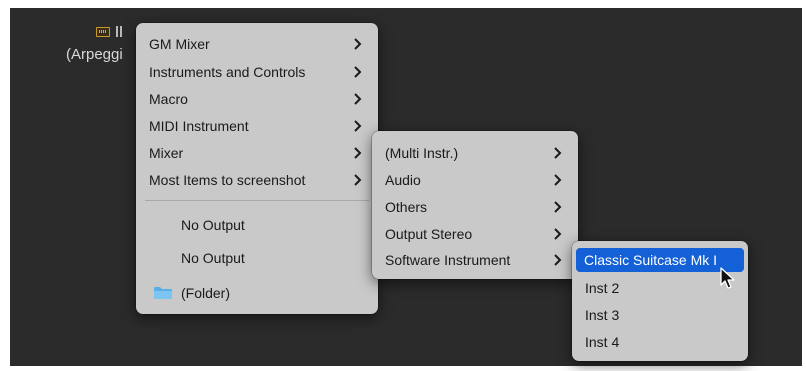  What do you see at coordinates (163, 293) in the screenshot?
I see `folder-icon` at bounding box center [163, 293].